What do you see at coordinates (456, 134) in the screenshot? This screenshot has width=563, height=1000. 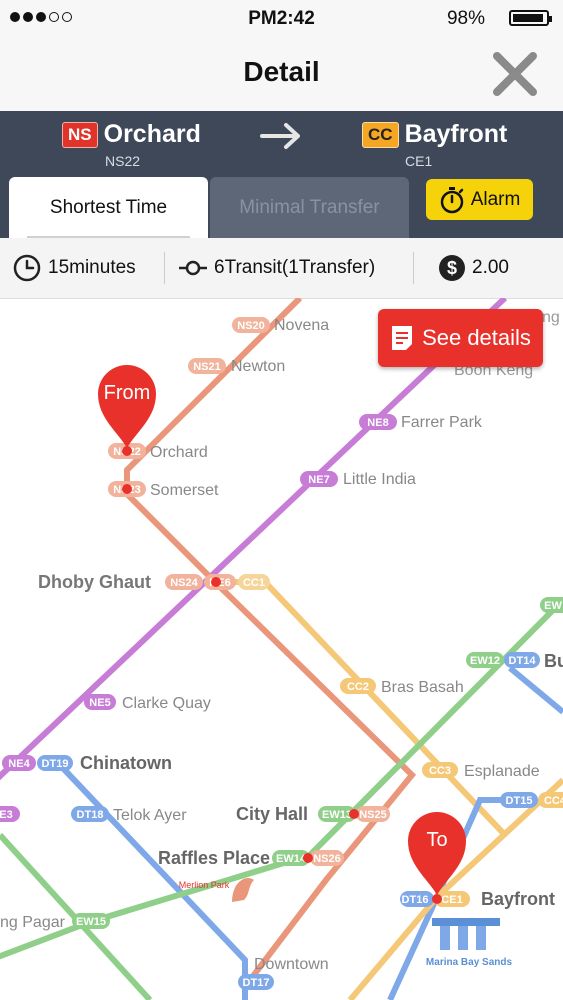 I see `destination-station-name: Bayfront` at bounding box center [456, 134].